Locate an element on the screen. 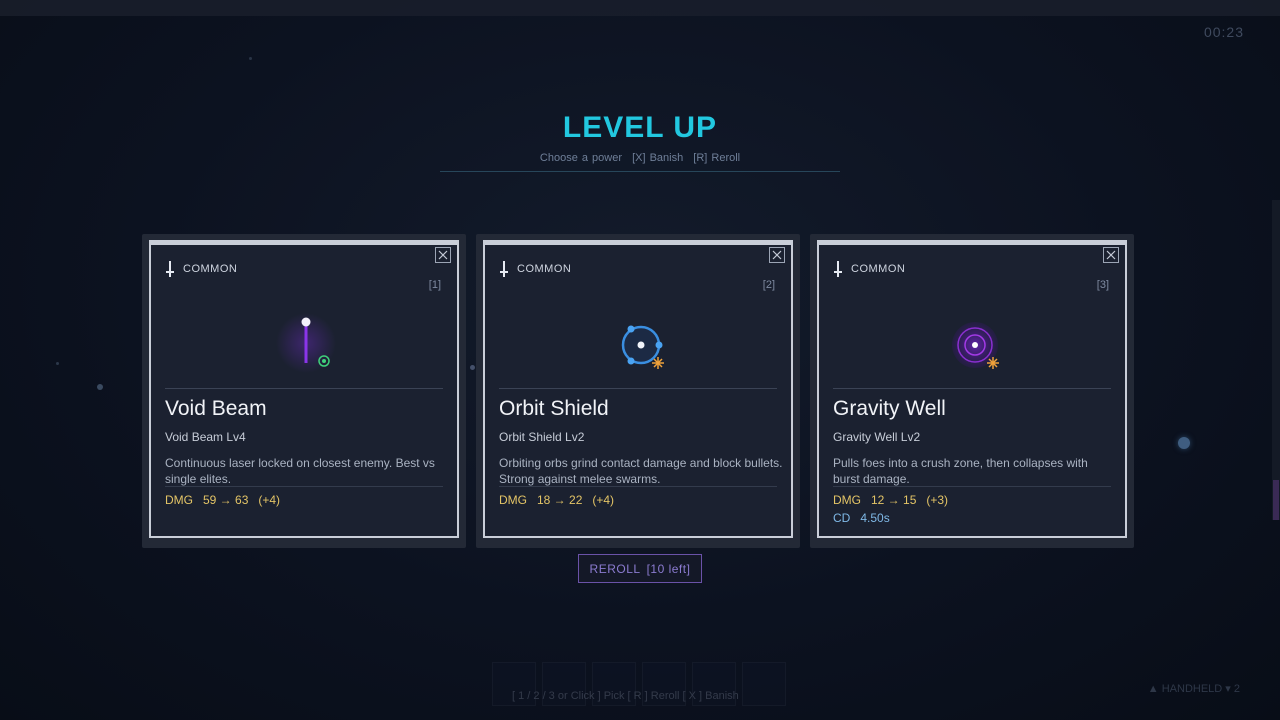 The image size is (1280, 720). power-name: Void Beam is located at coordinates (216, 408).